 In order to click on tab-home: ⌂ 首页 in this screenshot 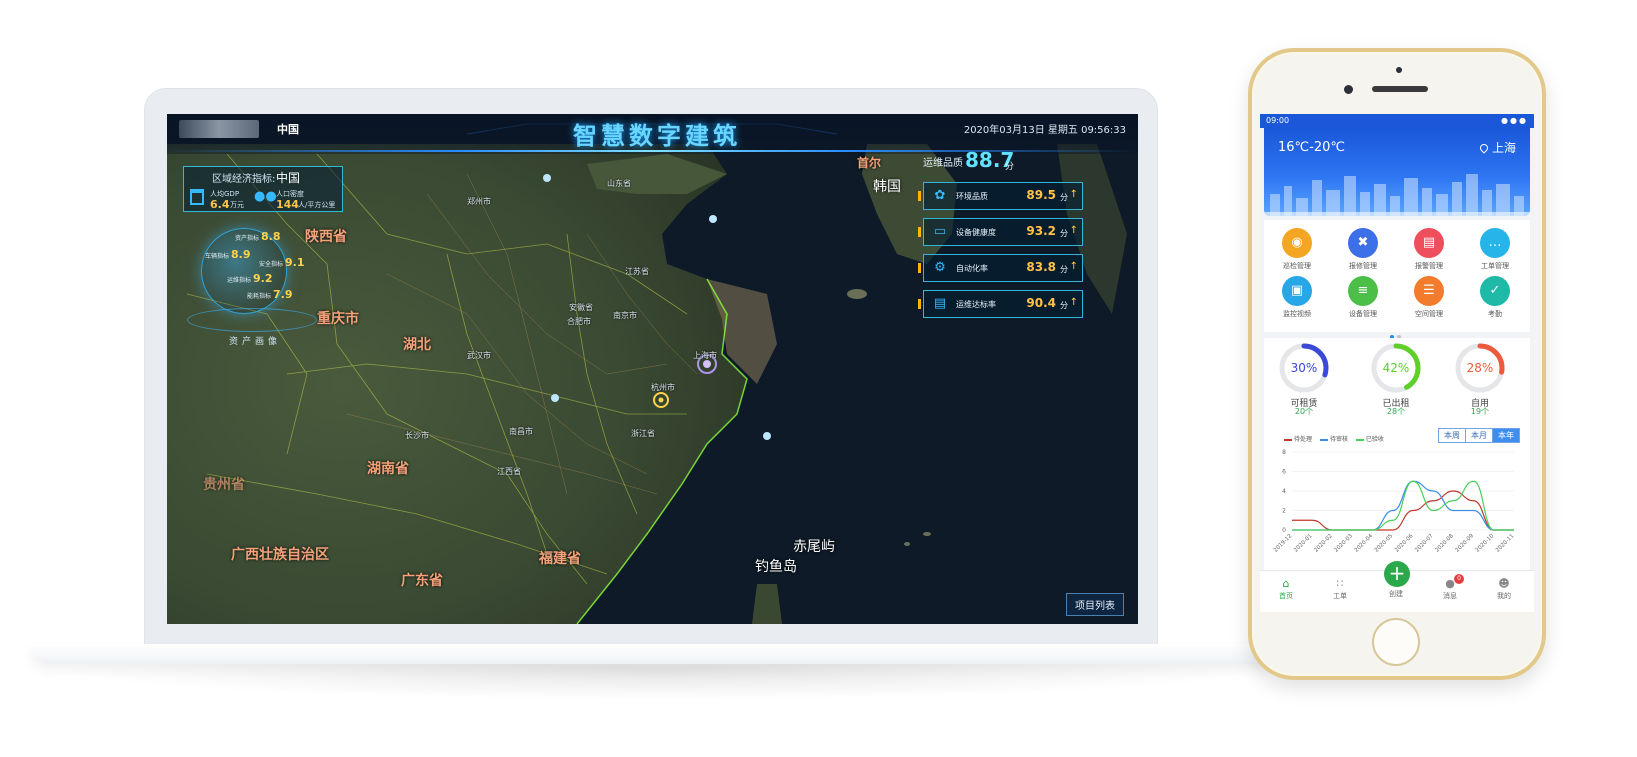, I will do `click(1286, 589)`.